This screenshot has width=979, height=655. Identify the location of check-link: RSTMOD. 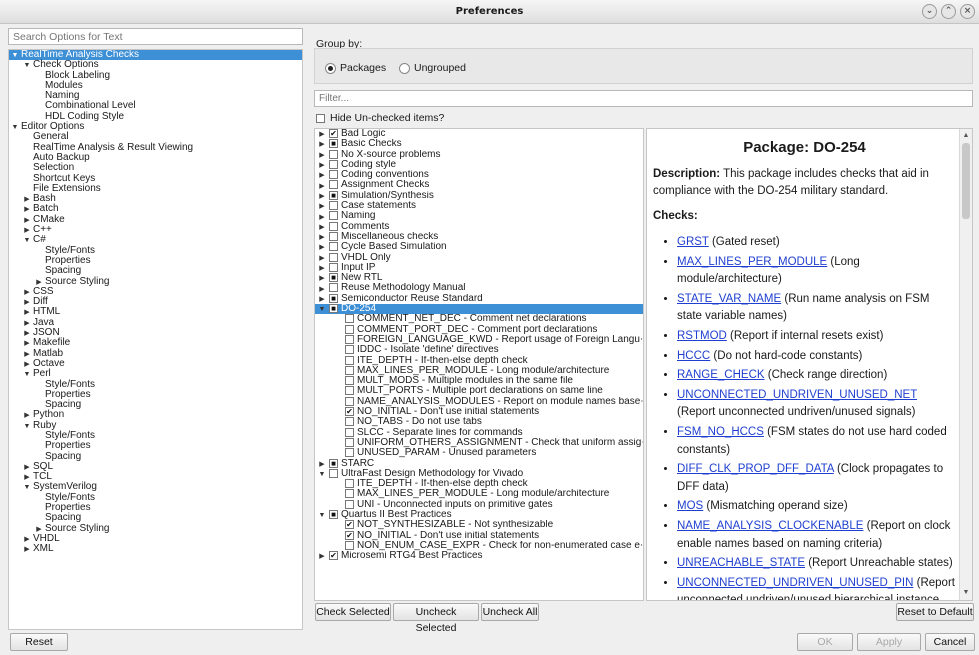
(702, 336).